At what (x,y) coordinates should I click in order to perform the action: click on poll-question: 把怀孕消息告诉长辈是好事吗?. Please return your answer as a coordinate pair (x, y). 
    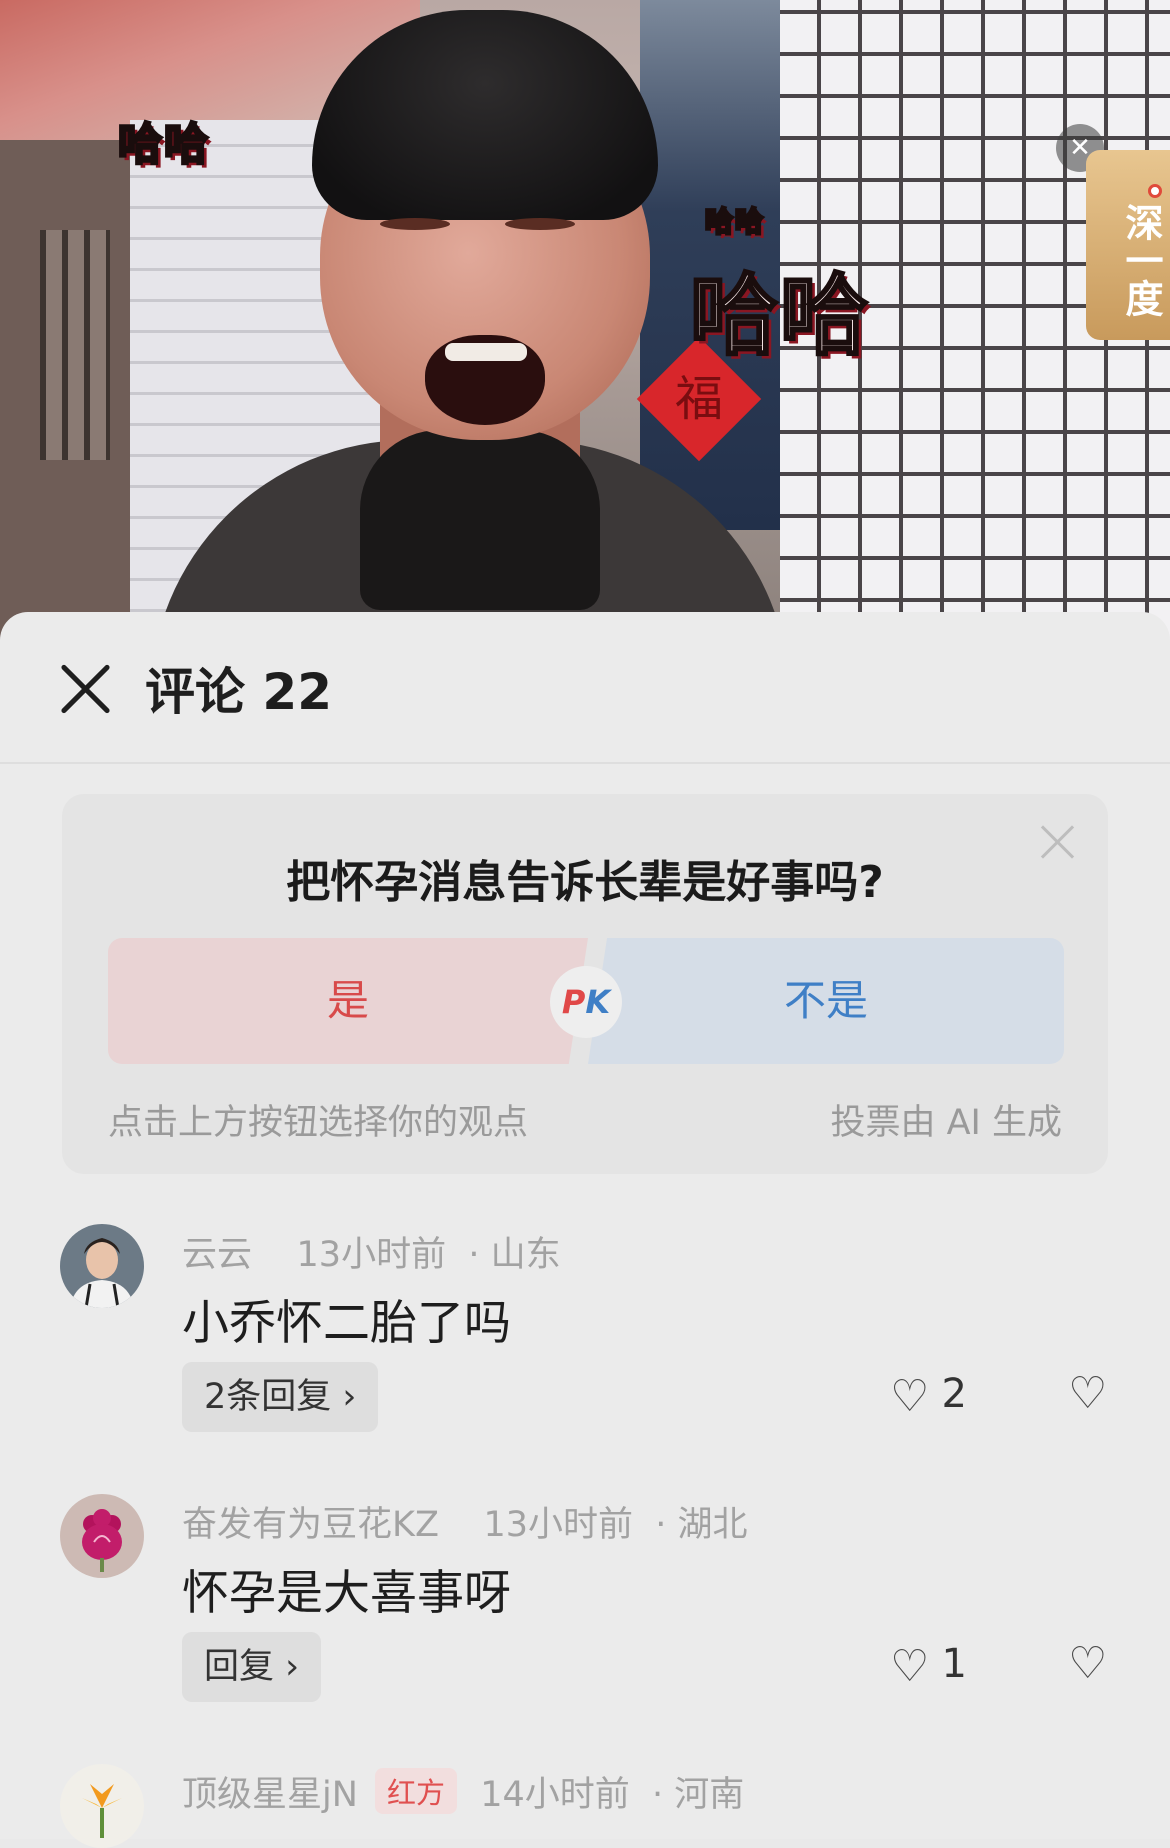
    Looking at the image, I should click on (585, 882).